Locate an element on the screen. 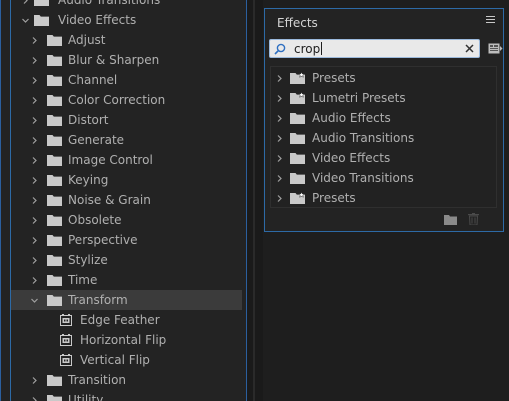  tree-item-label: Generate is located at coordinates (96, 140).